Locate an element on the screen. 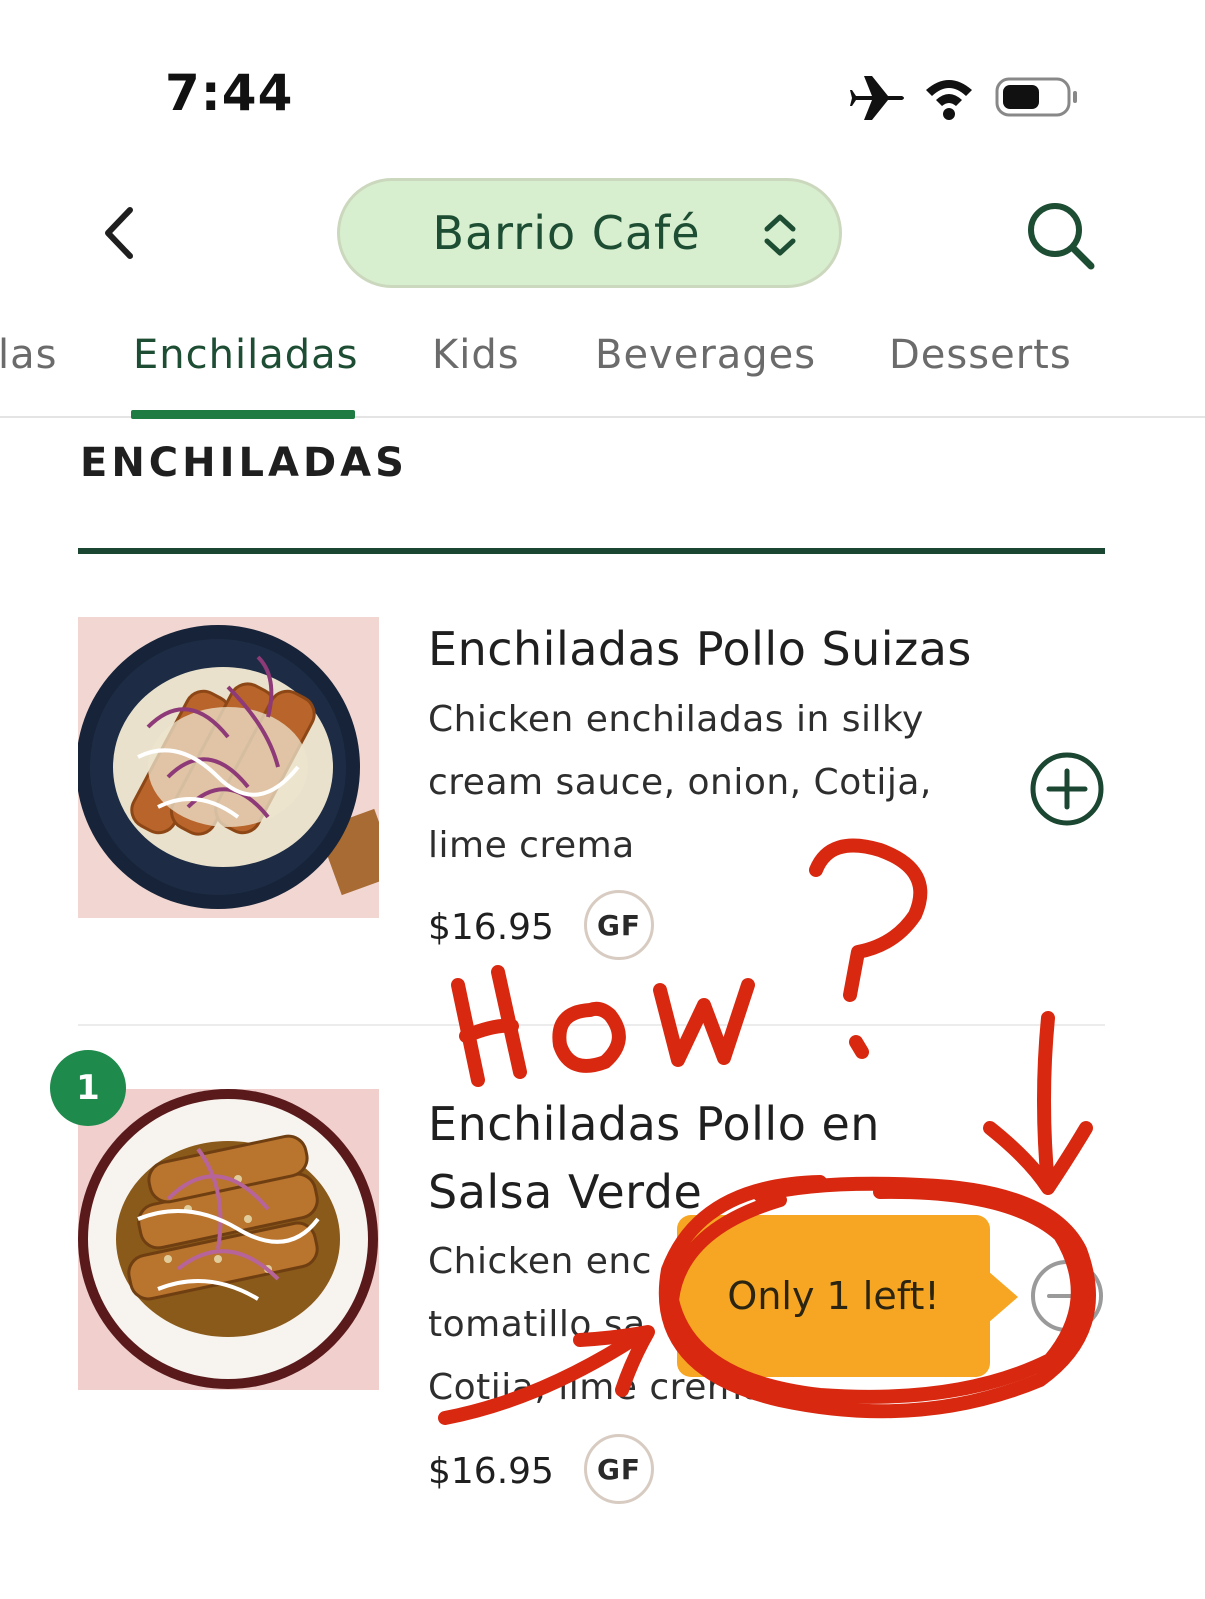 The width and height of the screenshot is (1205, 1599). plus-circle-icon is located at coordinates (1067, 789).